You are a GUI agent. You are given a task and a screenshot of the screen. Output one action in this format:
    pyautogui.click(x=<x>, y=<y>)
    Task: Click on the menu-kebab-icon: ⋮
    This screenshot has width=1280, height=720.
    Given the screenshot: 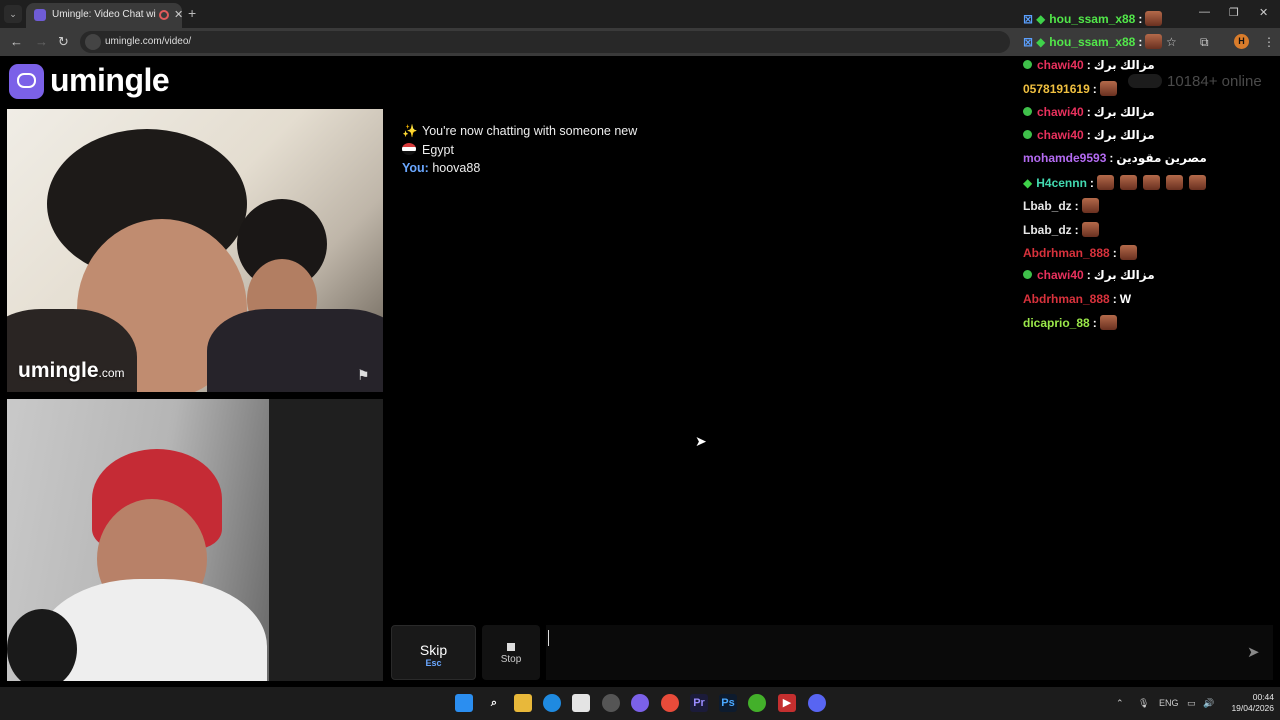 What is the action you would take?
    pyautogui.click(x=1269, y=42)
    